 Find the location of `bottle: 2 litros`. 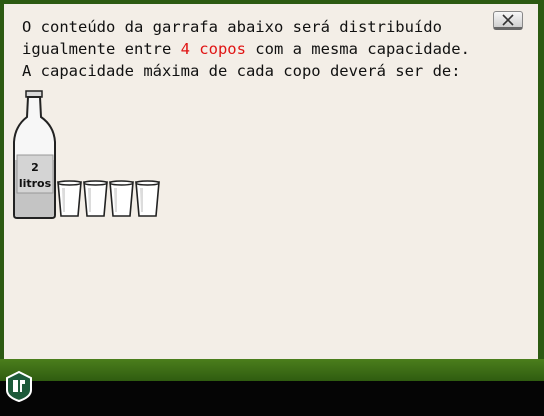

bottle: 2 litros is located at coordinates (34, 154).